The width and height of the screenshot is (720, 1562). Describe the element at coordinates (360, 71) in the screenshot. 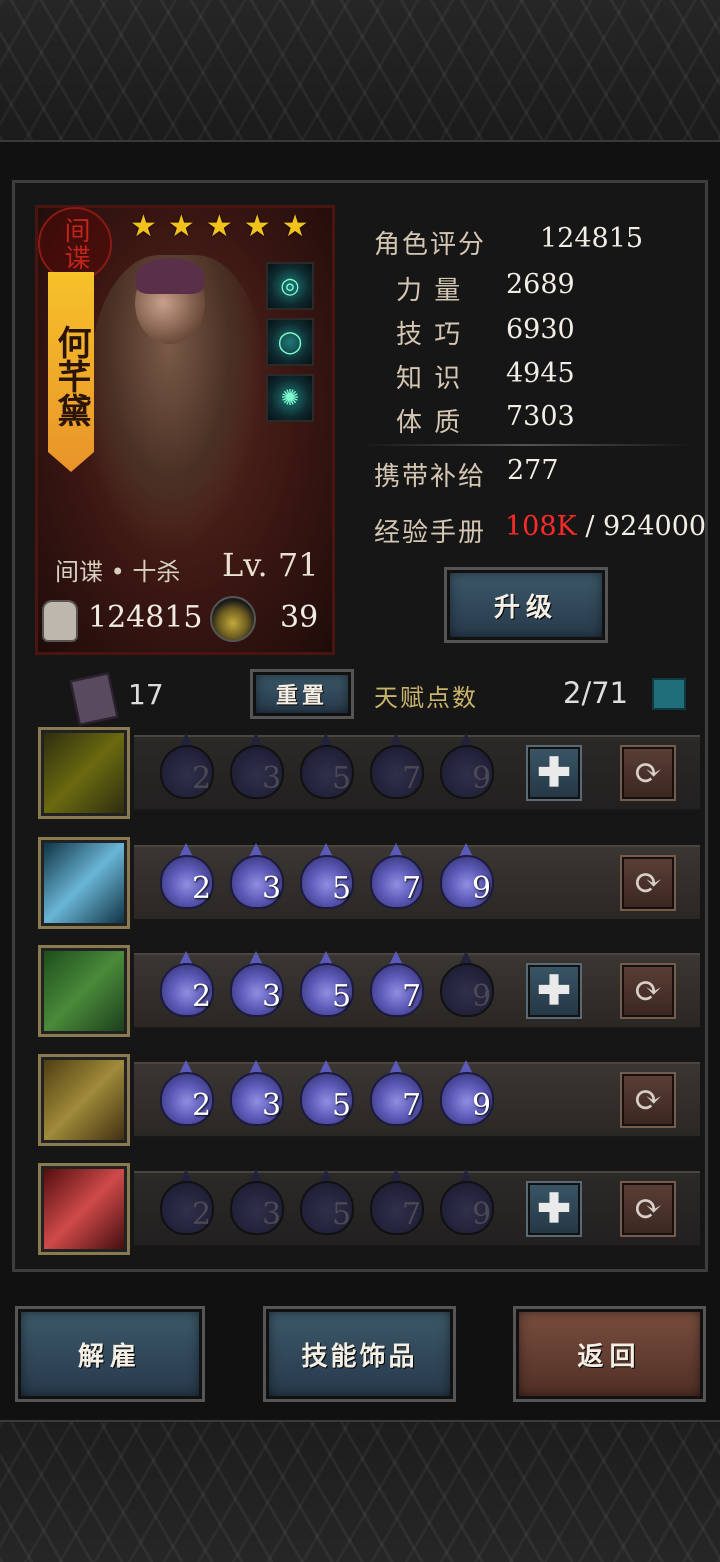

I see `top-decor-band` at that location.